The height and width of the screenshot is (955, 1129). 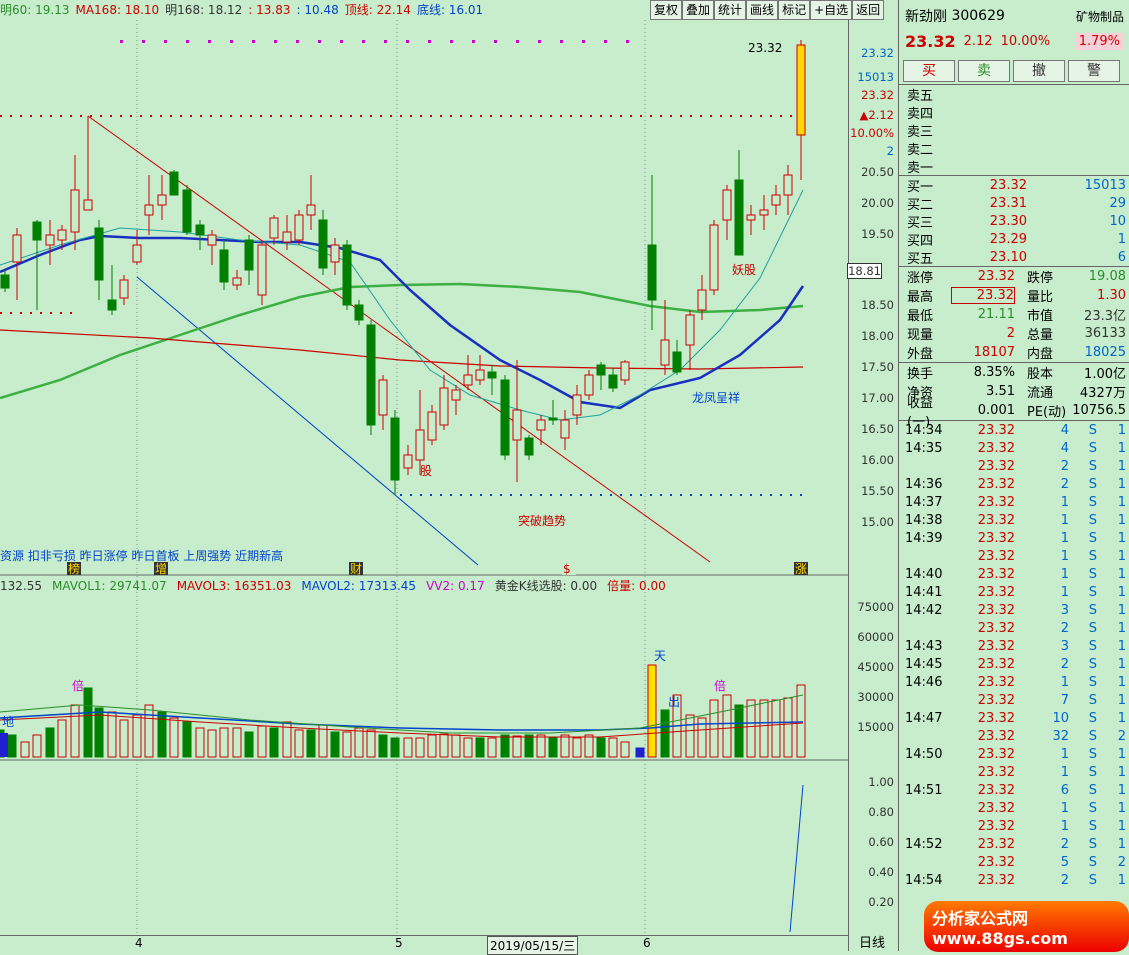 What do you see at coordinates (924, 592) in the screenshot?
I see `tick-time: 14:41` at bounding box center [924, 592].